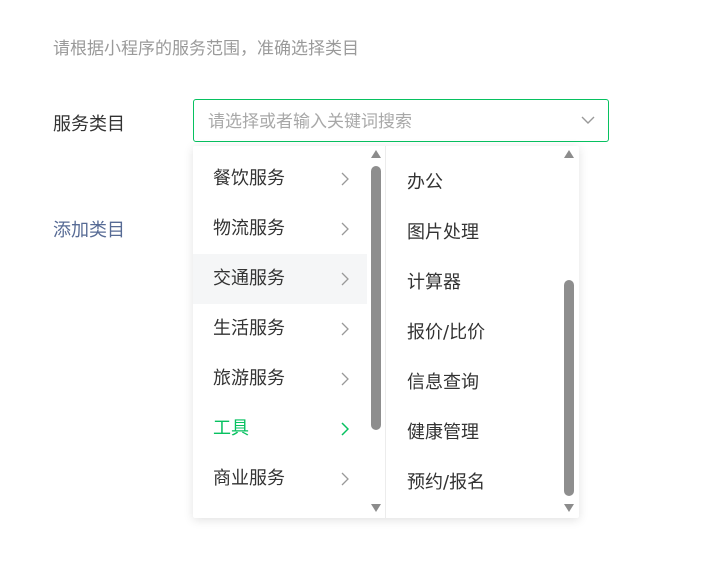  I want to click on category-select, so click(401, 120).